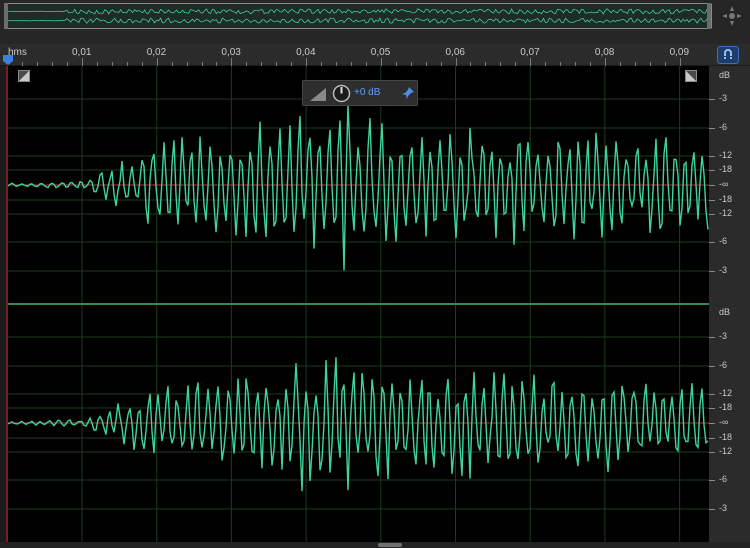  What do you see at coordinates (341, 93) in the screenshot?
I see `gain-knob-icon` at bounding box center [341, 93].